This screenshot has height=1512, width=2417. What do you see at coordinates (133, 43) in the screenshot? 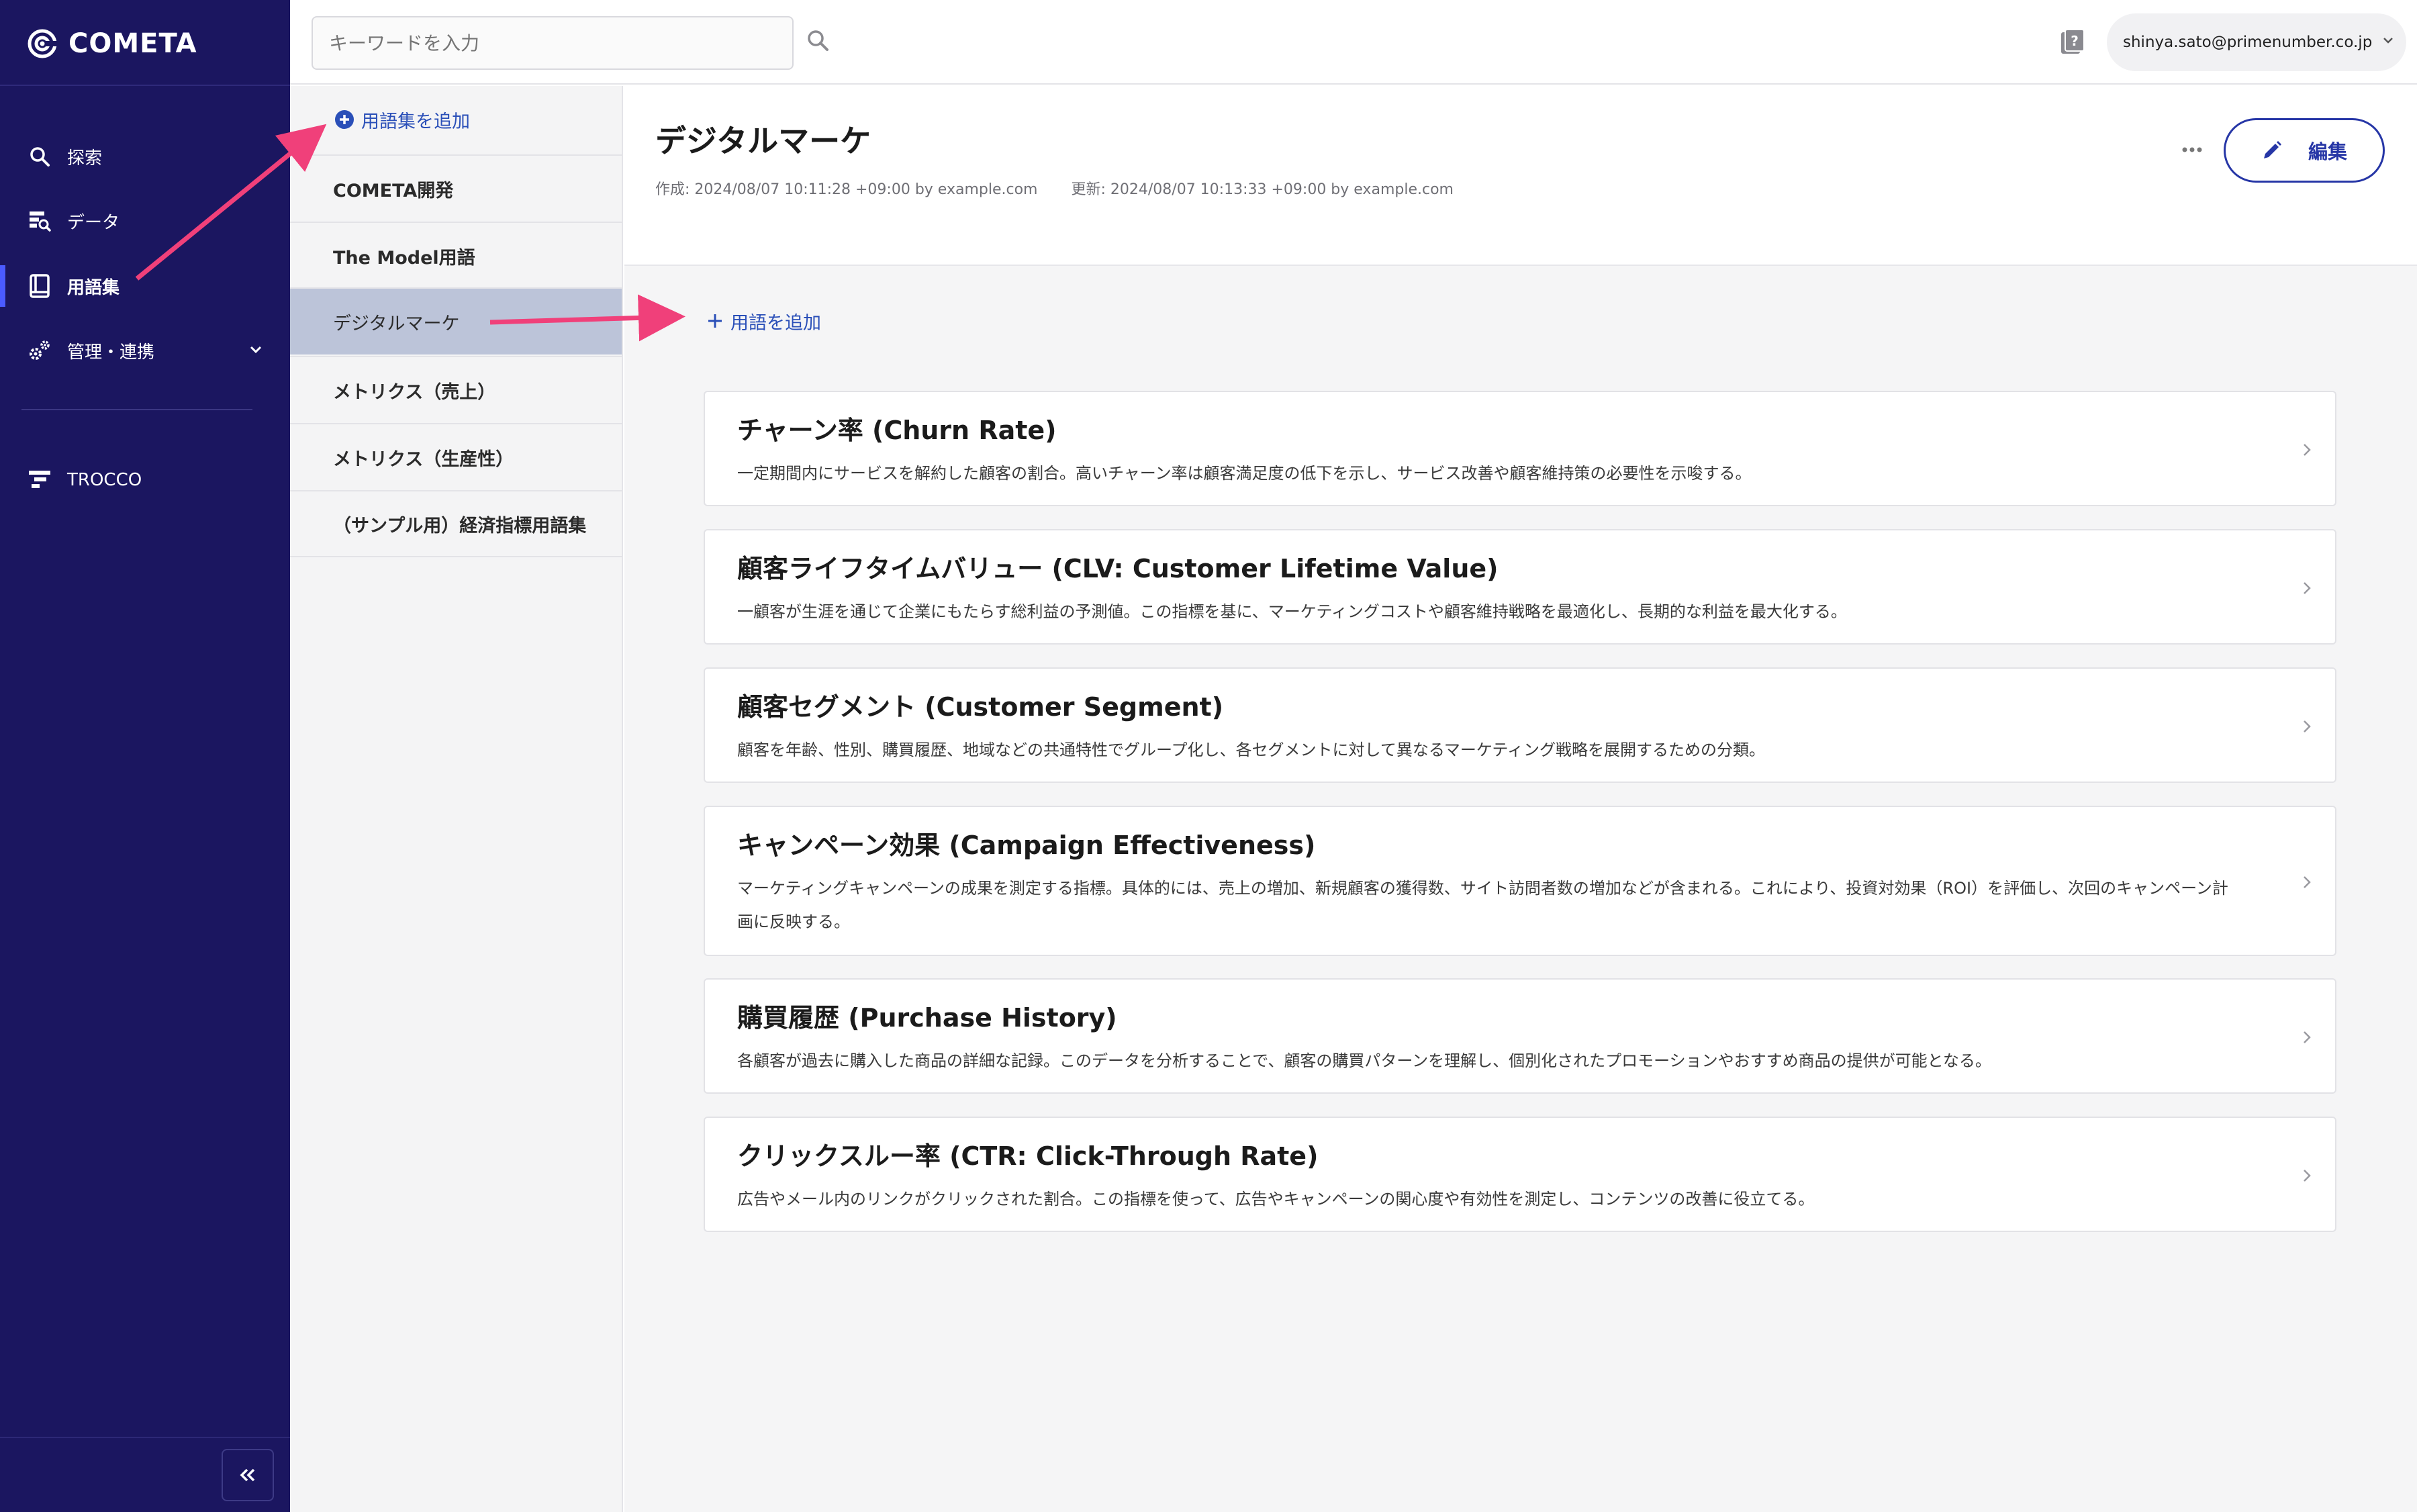
I see `brand-name: COMETA` at bounding box center [133, 43].